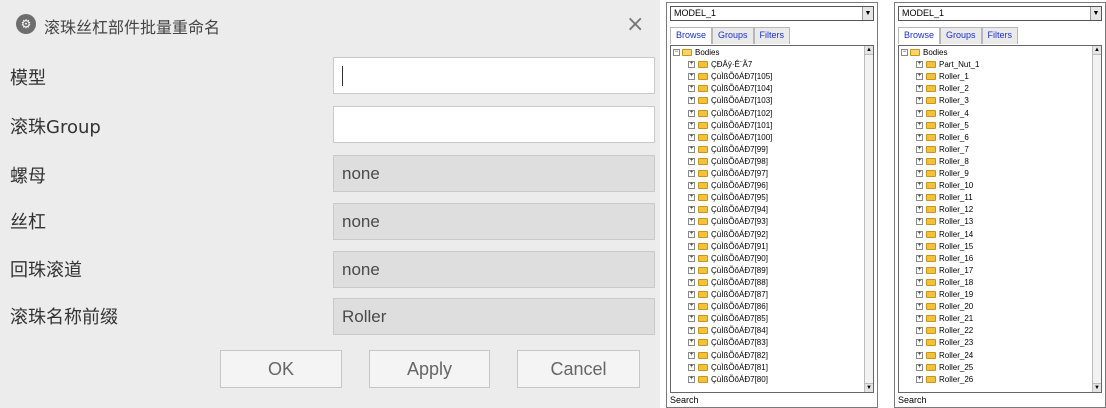  Describe the element at coordinates (739, 379) in the screenshot. I see `tree-item-label: ÇùÌßÕôÁÐ7[80]` at that location.